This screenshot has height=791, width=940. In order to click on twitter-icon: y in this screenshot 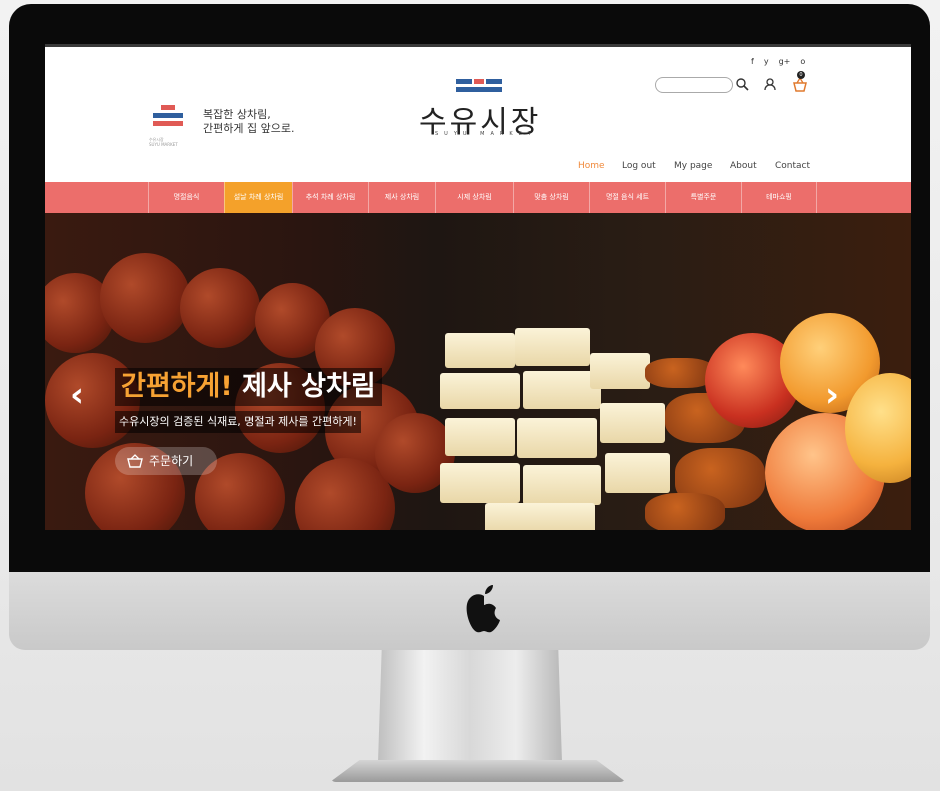, I will do `click(766, 61)`.